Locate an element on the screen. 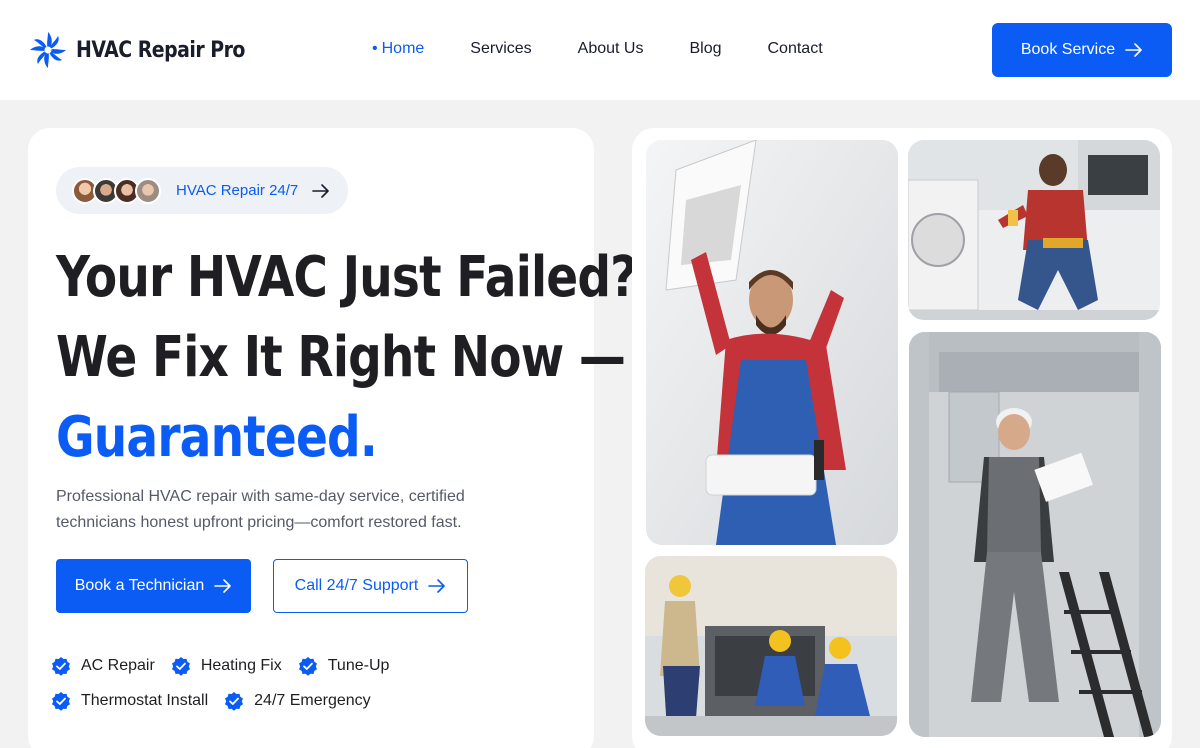 Image resolution: width=1200 pixels, height=748 pixels. technician-outdoor-unit-photo is located at coordinates (1034, 230).